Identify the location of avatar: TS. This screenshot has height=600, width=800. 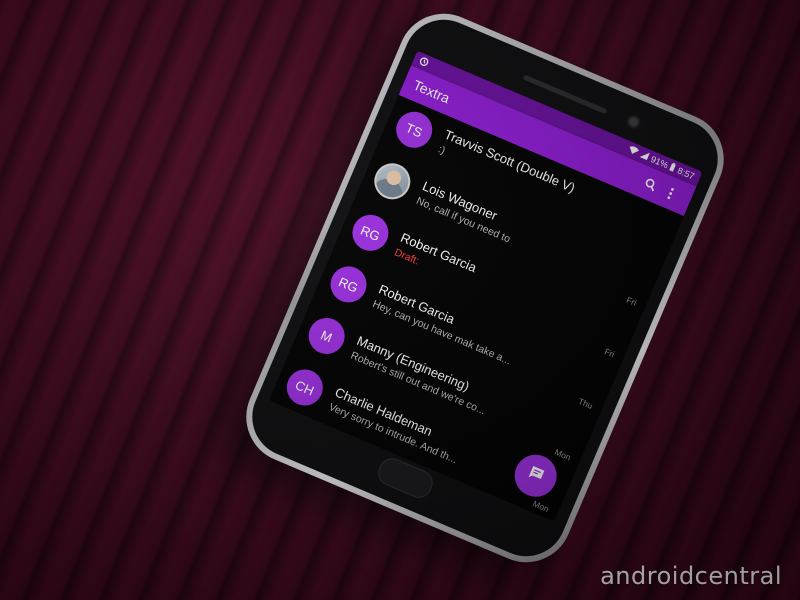
(414, 130).